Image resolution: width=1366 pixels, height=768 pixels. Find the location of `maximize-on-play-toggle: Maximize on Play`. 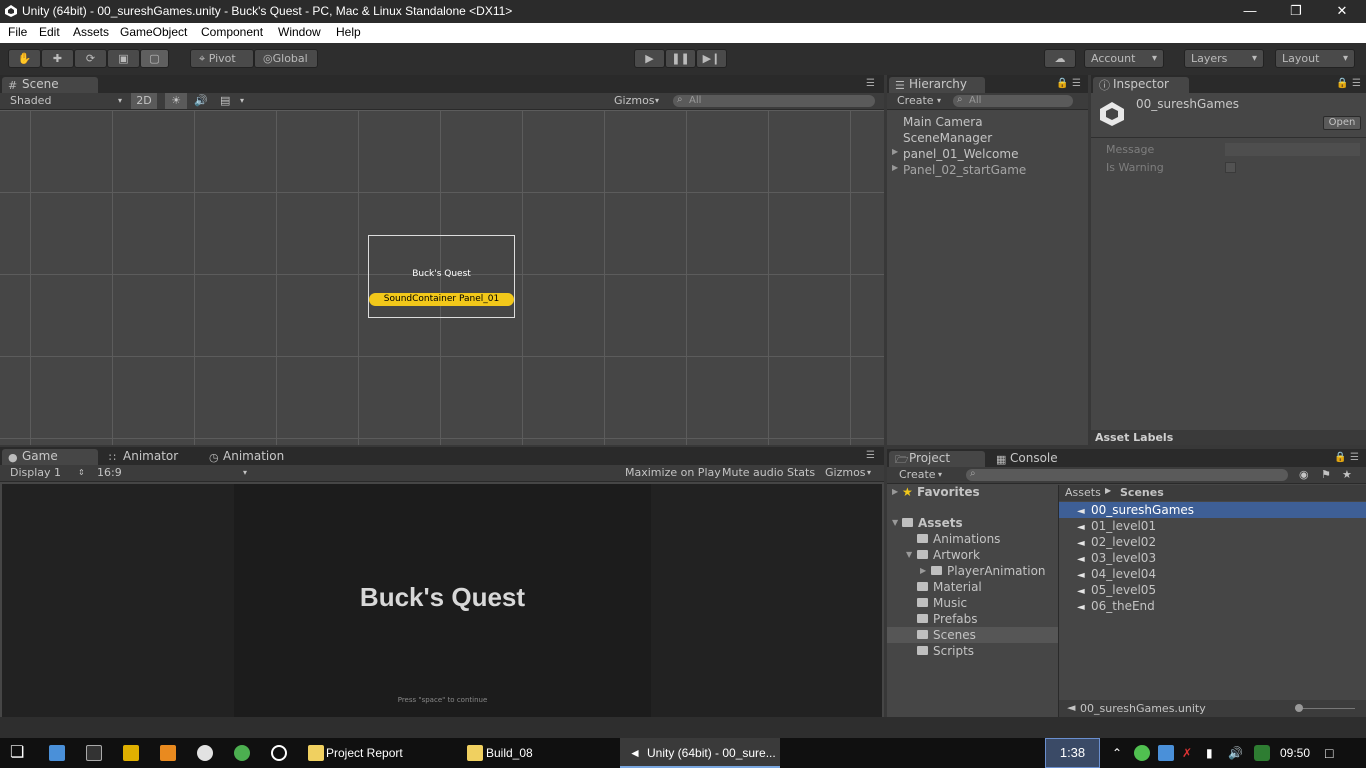

maximize-on-play-toggle: Maximize on Play is located at coordinates (673, 472).